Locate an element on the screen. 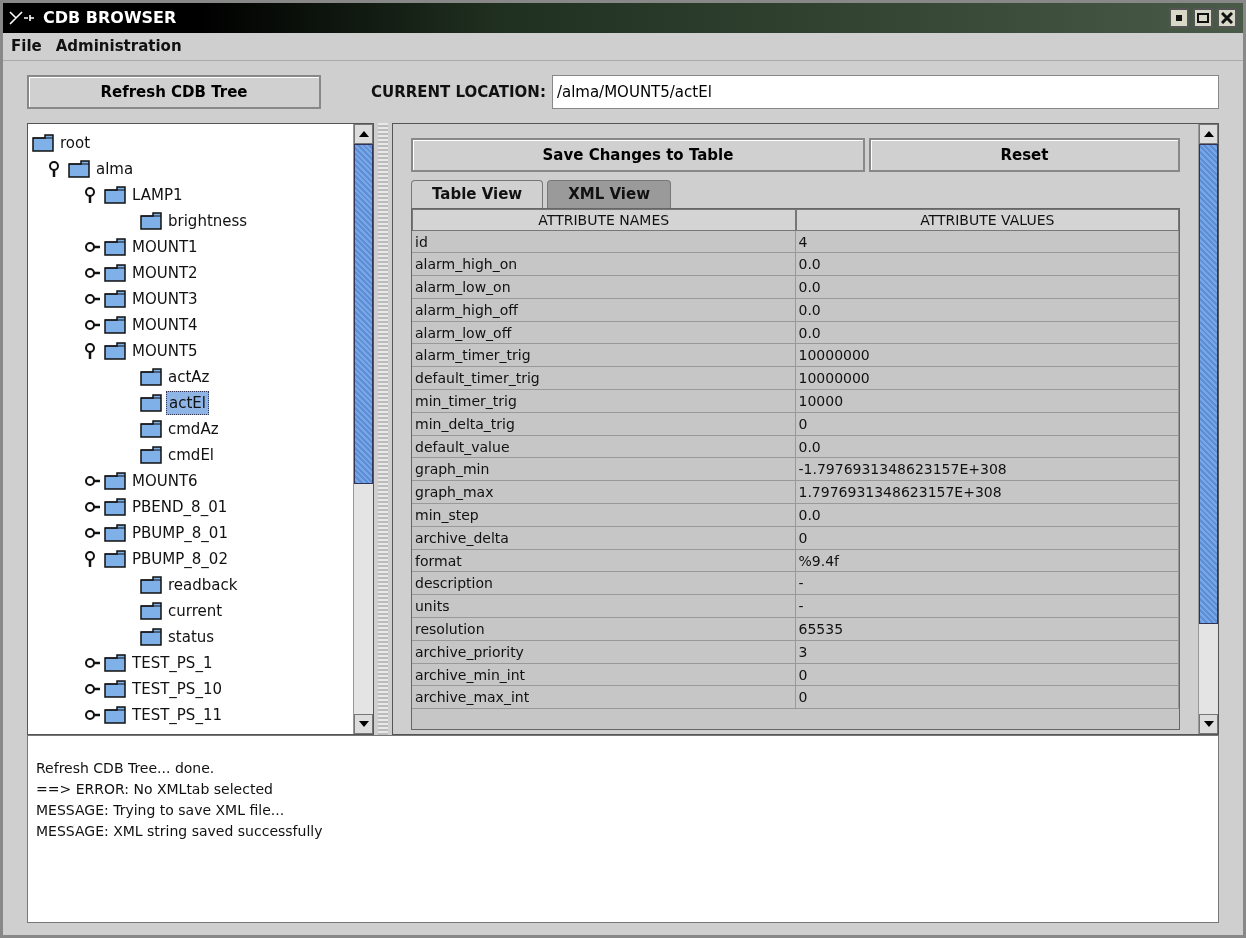 This screenshot has width=1246, height=938. tree-node: brightness is located at coordinates (208, 221).